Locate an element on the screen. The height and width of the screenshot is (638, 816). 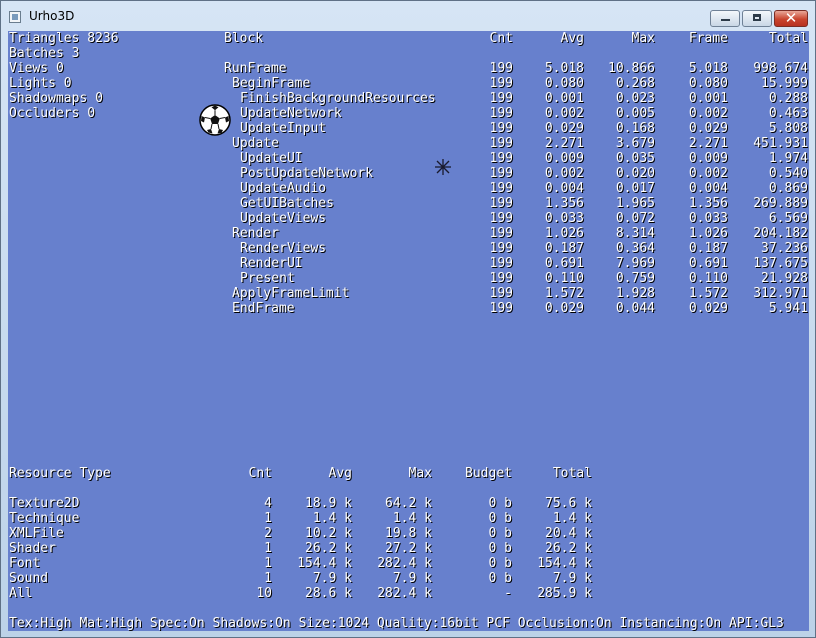
resource-cell-total: 7.9 k is located at coordinates (572, 578).